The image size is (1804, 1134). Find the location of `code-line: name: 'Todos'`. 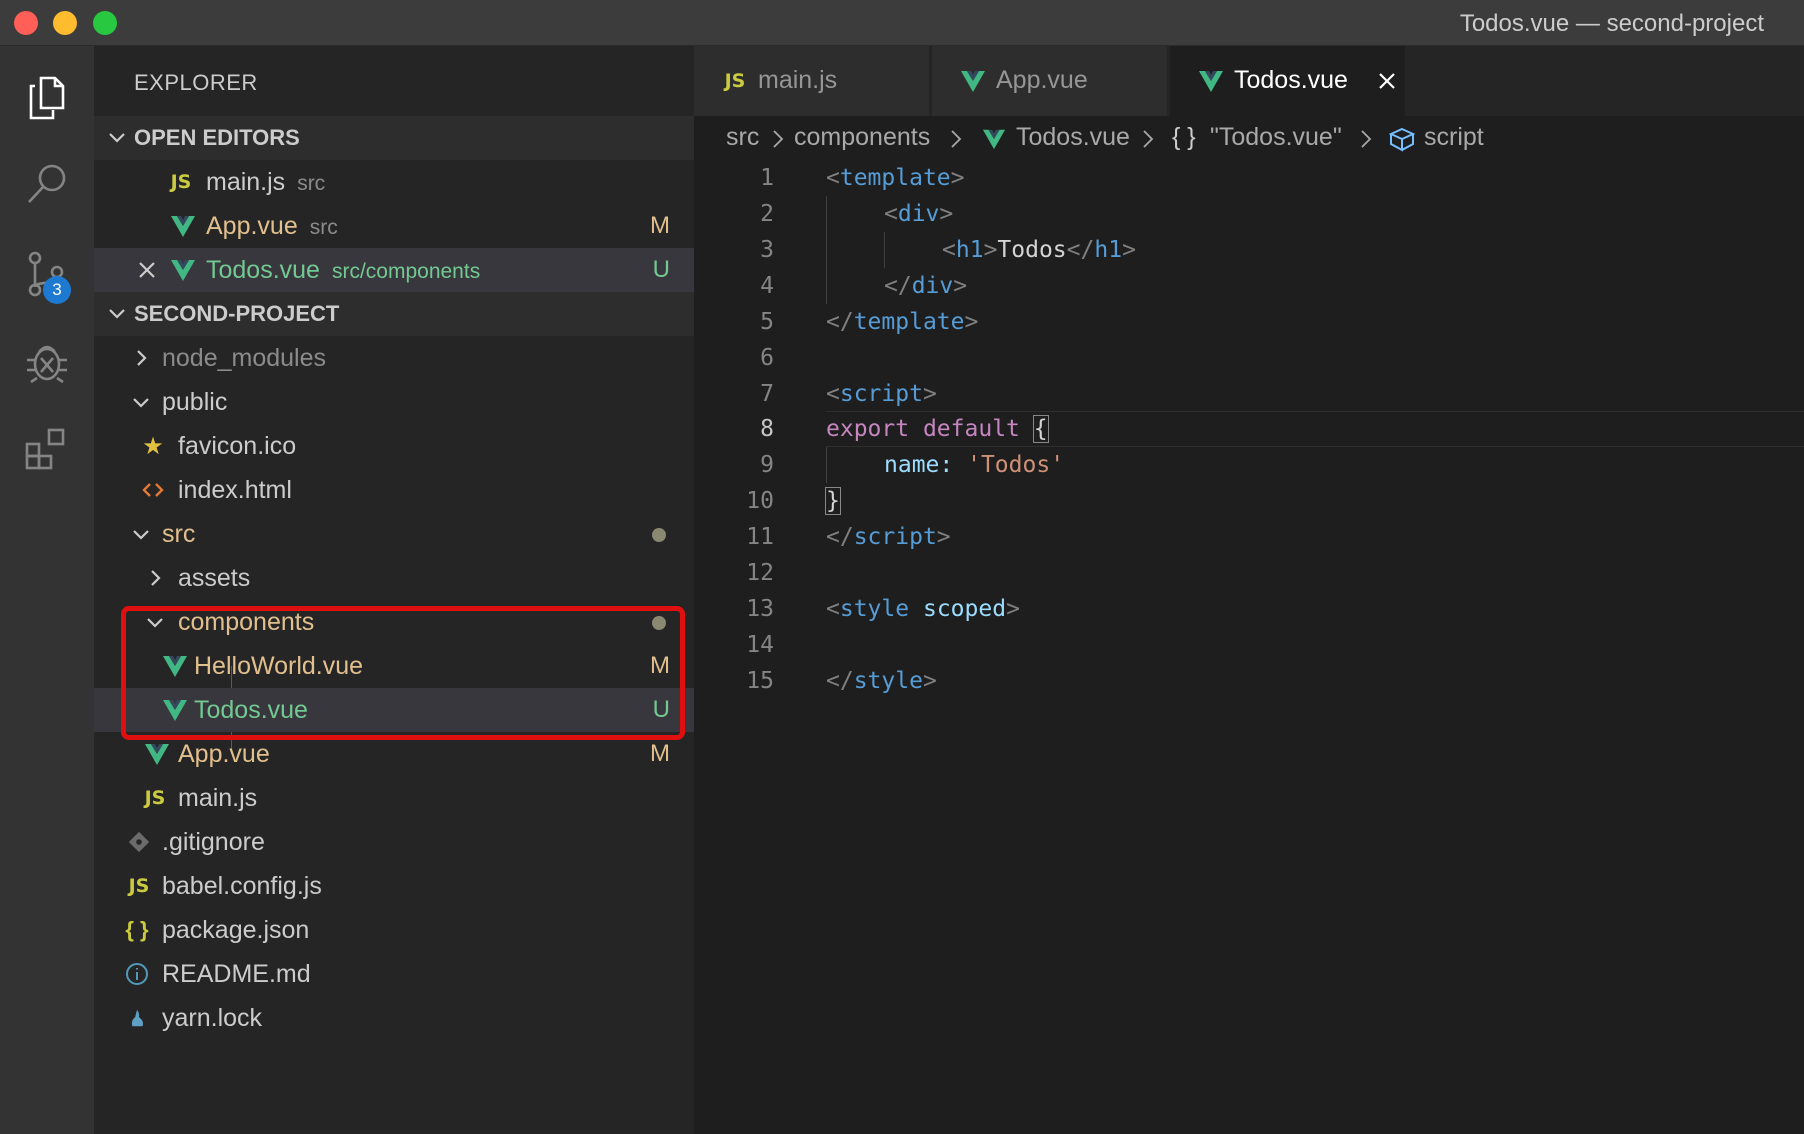

code-line: name: 'Todos' is located at coordinates (974, 465).